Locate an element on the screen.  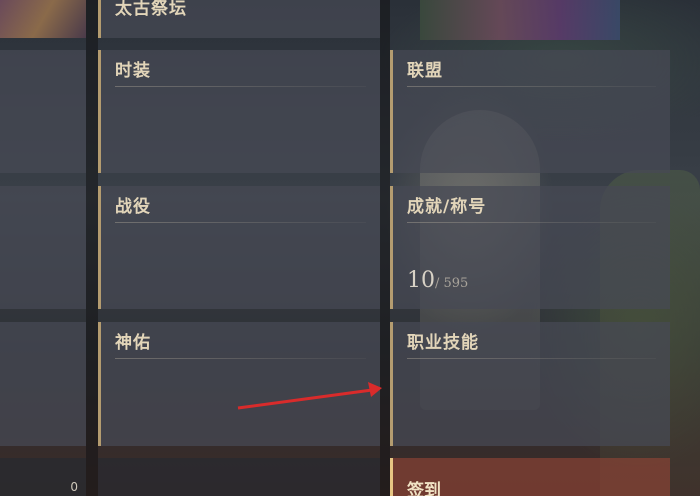
achievement-progress: 10/ 595 is located at coordinates (437, 280).